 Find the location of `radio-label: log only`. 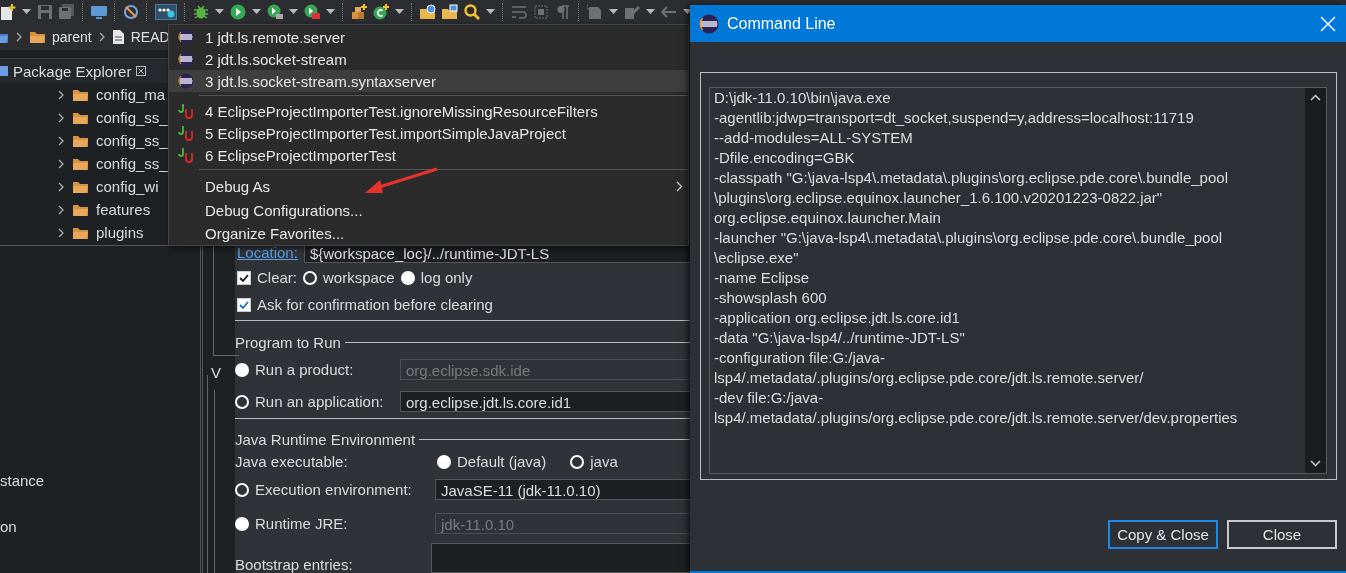

radio-label: log only is located at coordinates (446, 277).